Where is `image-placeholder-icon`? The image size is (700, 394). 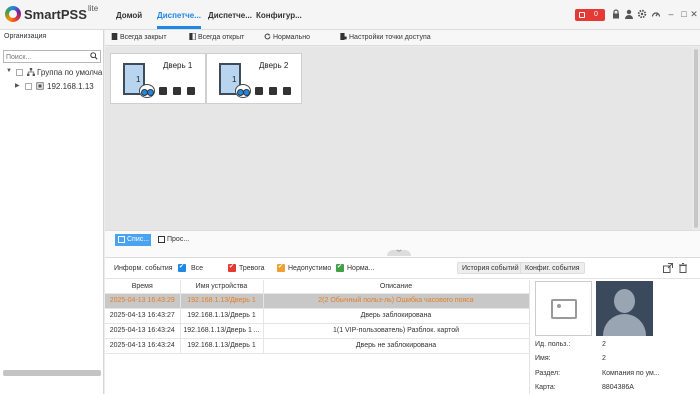 image-placeholder-icon is located at coordinates (564, 309).